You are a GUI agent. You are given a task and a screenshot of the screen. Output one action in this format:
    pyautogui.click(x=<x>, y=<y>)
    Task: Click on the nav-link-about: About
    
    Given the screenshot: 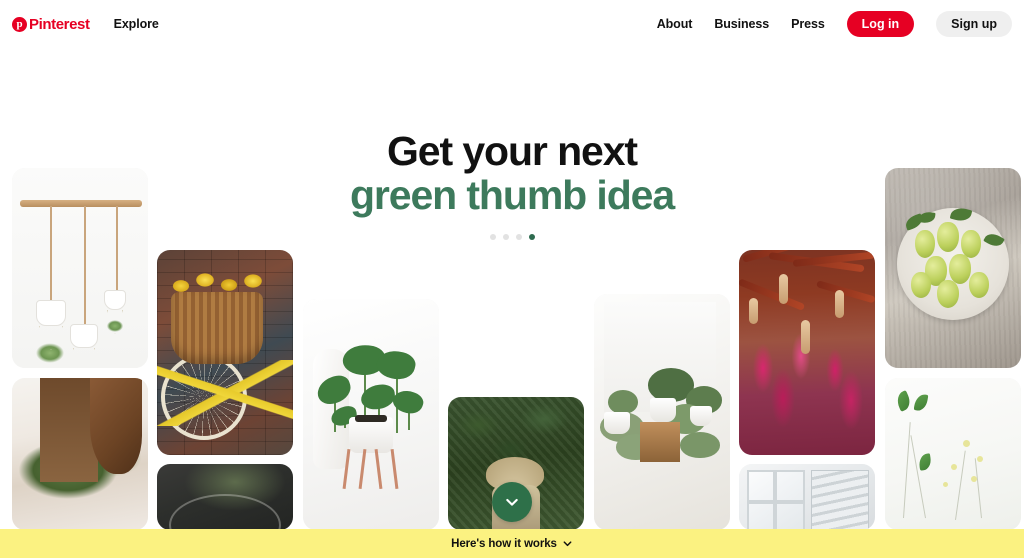 What is the action you would take?
    pyautogui.click(x=675, y=24)
    